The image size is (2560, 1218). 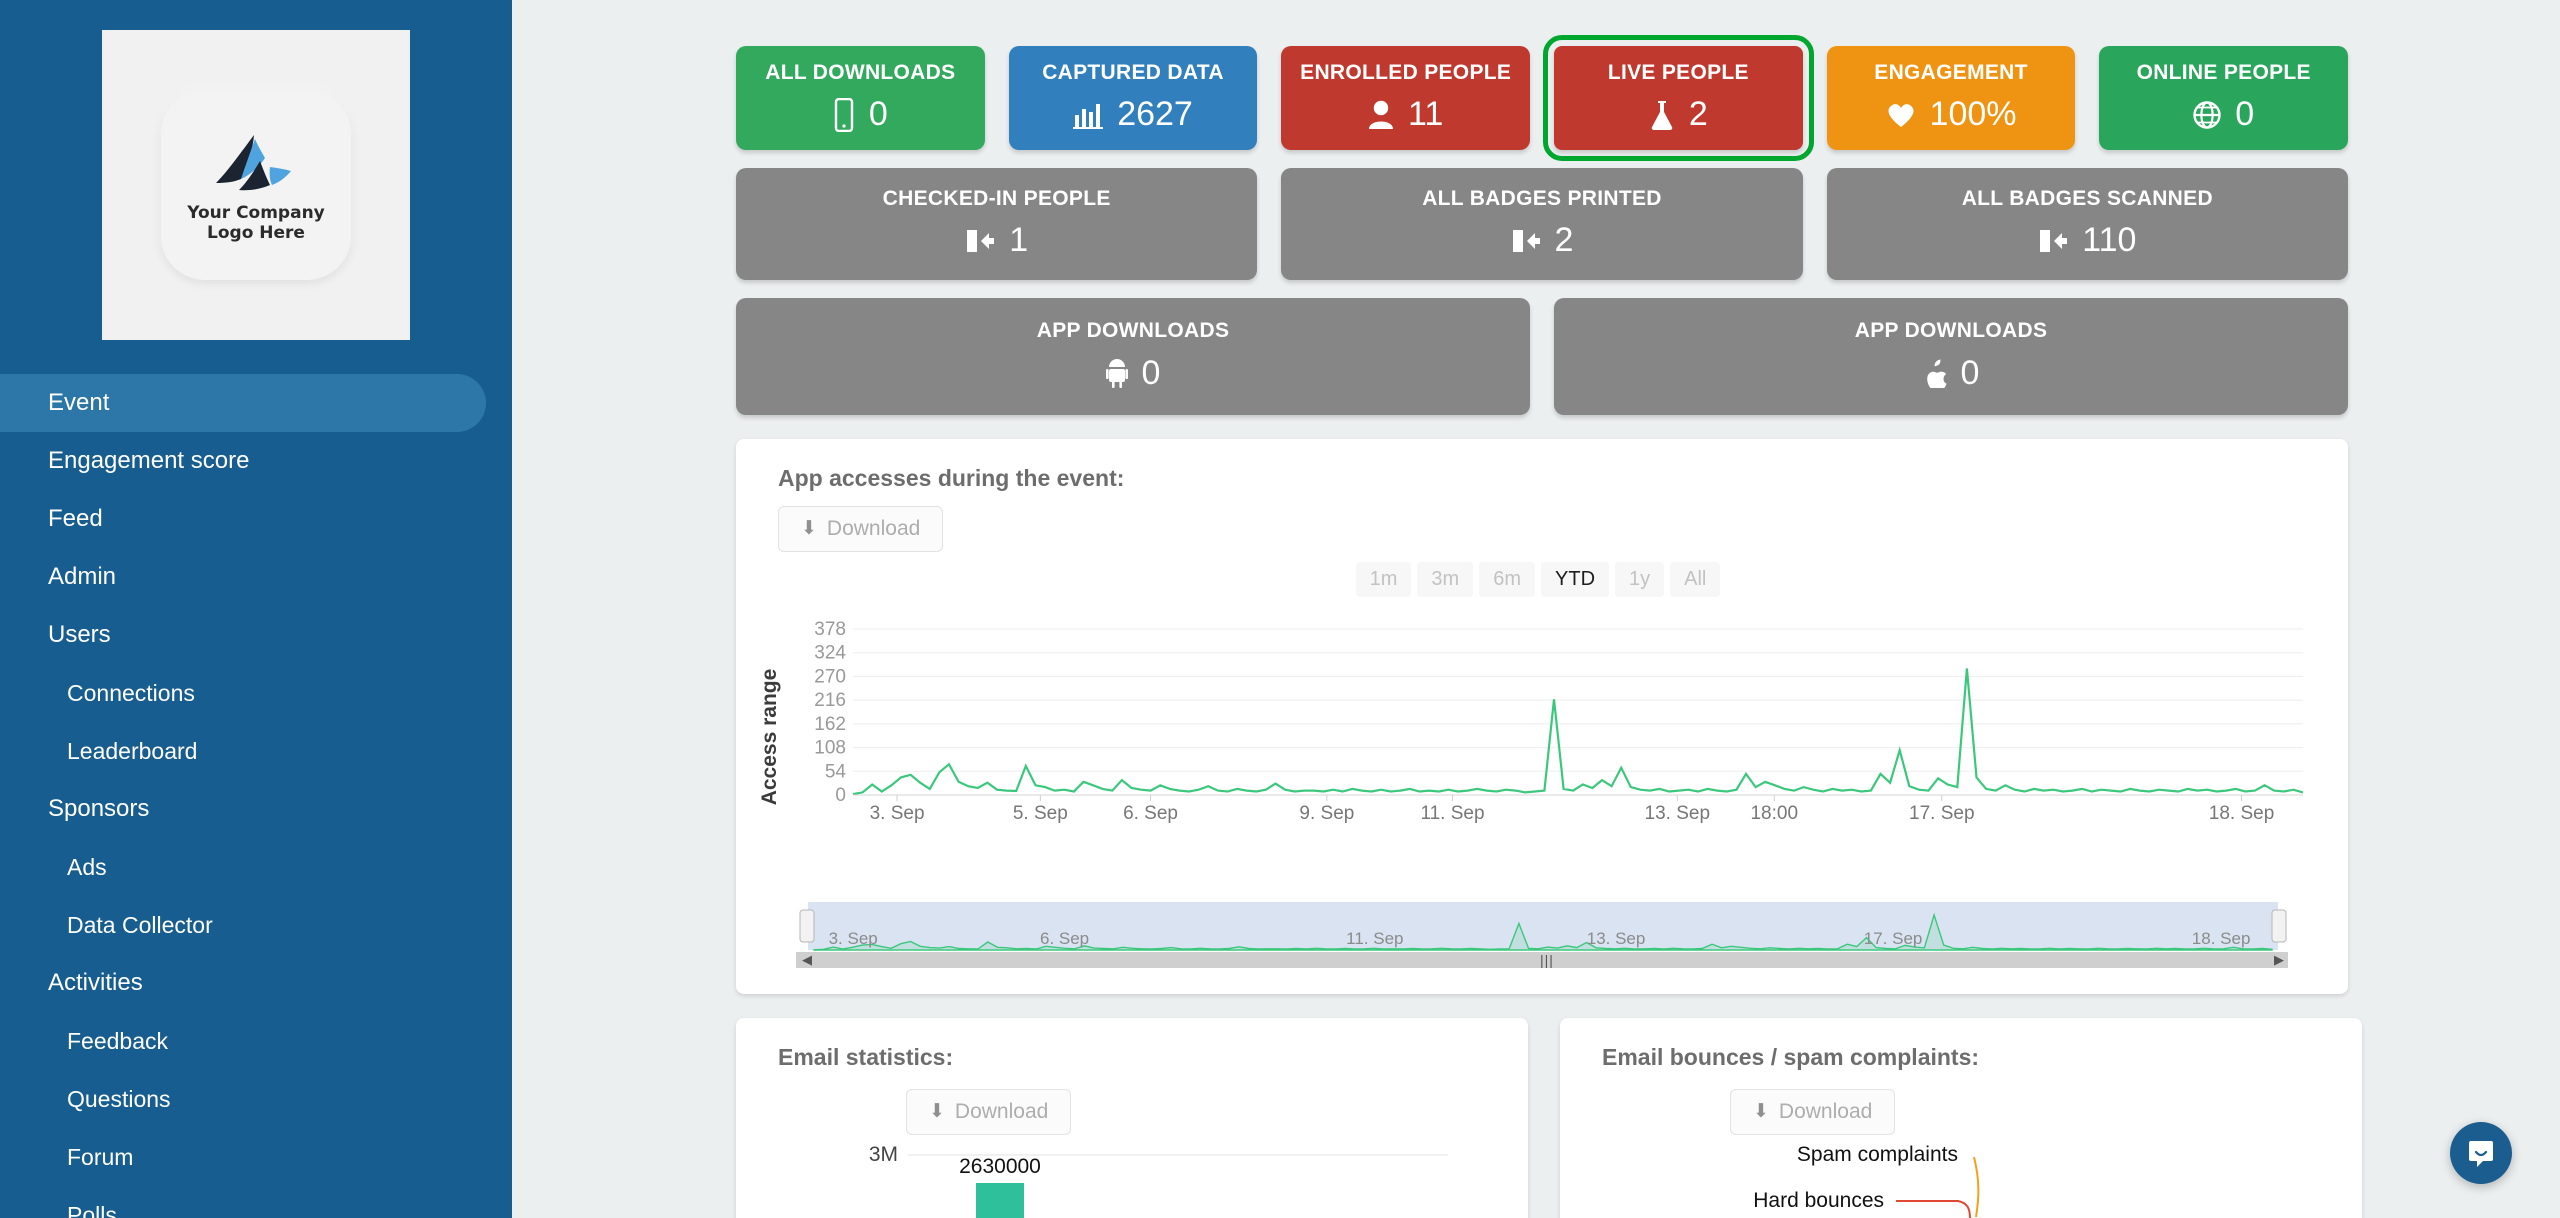 I want to click on logo-tile: Your Company Logo Here, so click(x=256, y=185).